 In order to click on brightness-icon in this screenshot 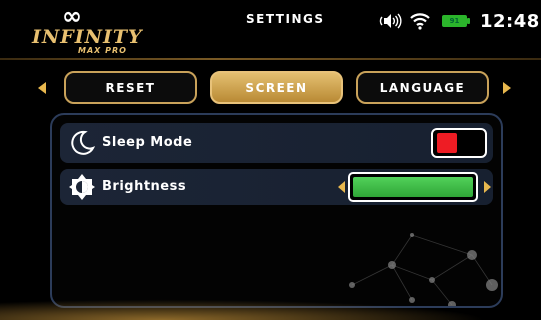, I will do `click(82, 187)`.